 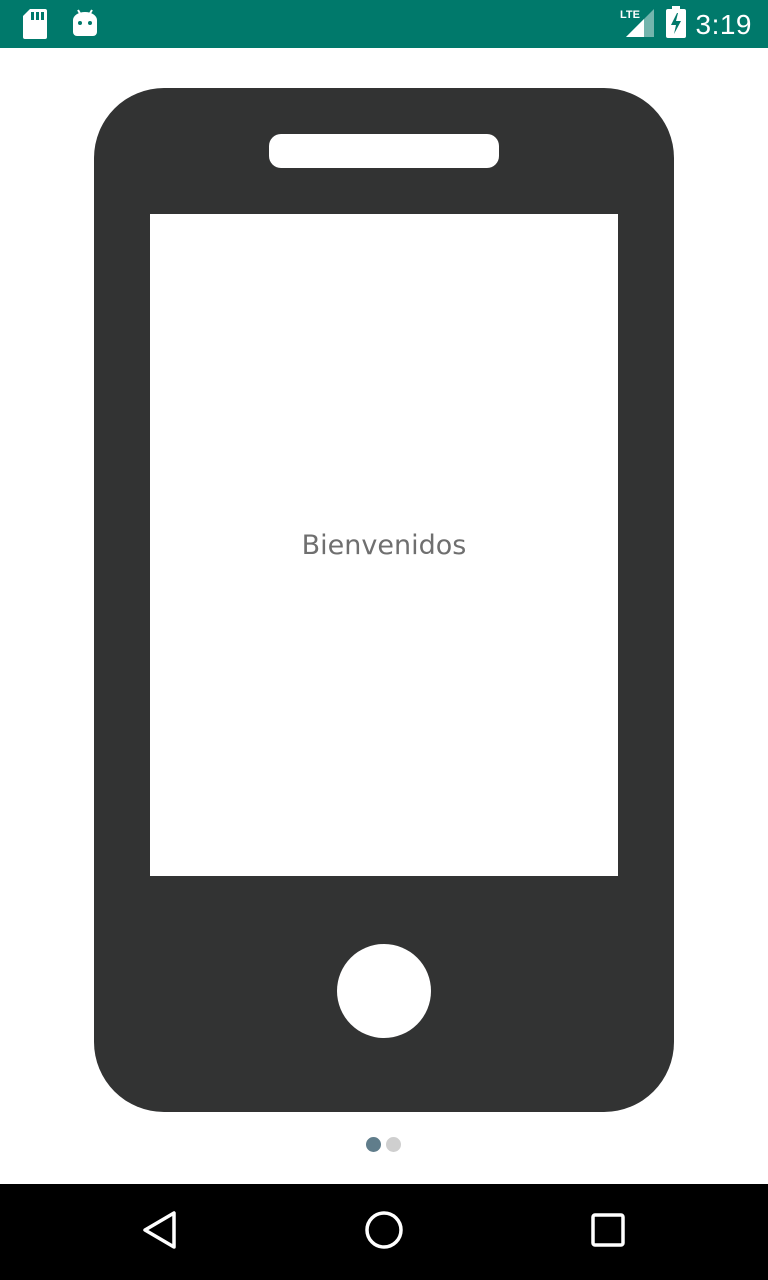 What do you see at coordinates (630, 15) in the screenshot?
I see `network-type-label: LTE` at bounding box center [630, 15].